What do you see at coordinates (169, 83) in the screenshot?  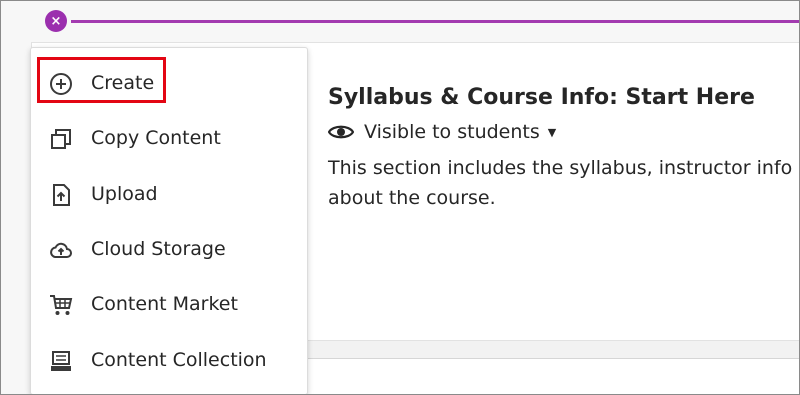 I see `menu-item-create: Create` at bounding box center [169, 83].